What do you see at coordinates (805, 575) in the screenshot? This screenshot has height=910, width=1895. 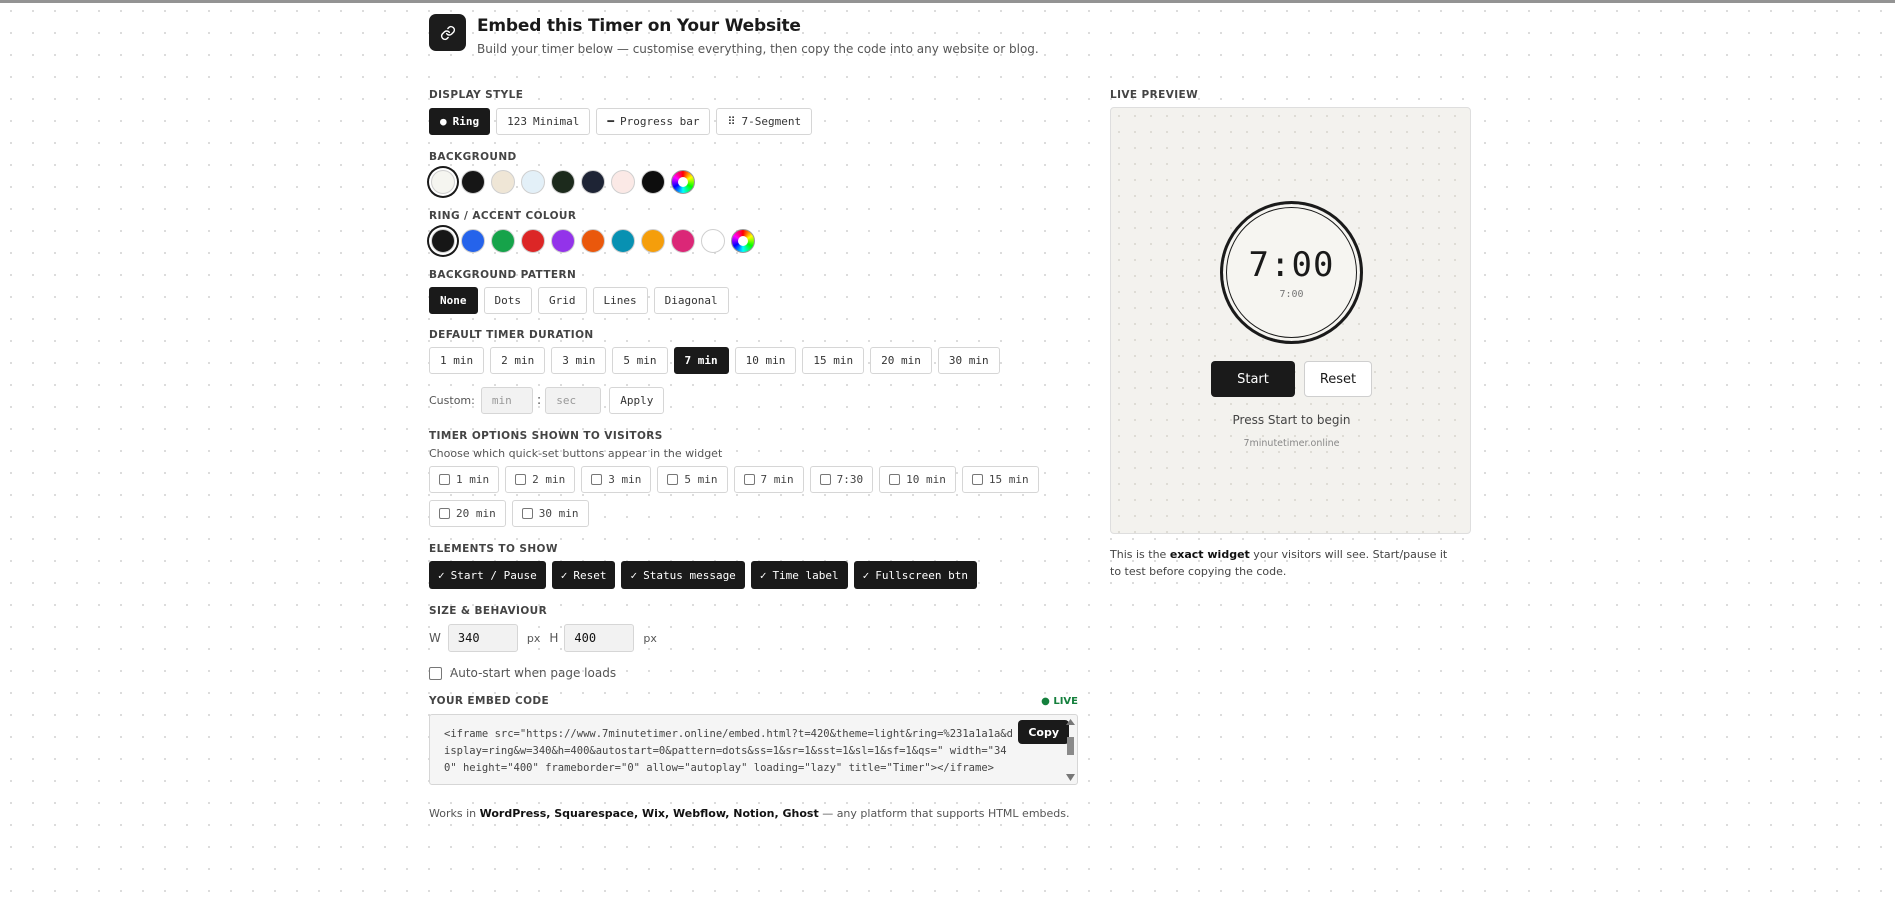 I see `element-toggle-label: Time label` at bounding box center [805, 575].